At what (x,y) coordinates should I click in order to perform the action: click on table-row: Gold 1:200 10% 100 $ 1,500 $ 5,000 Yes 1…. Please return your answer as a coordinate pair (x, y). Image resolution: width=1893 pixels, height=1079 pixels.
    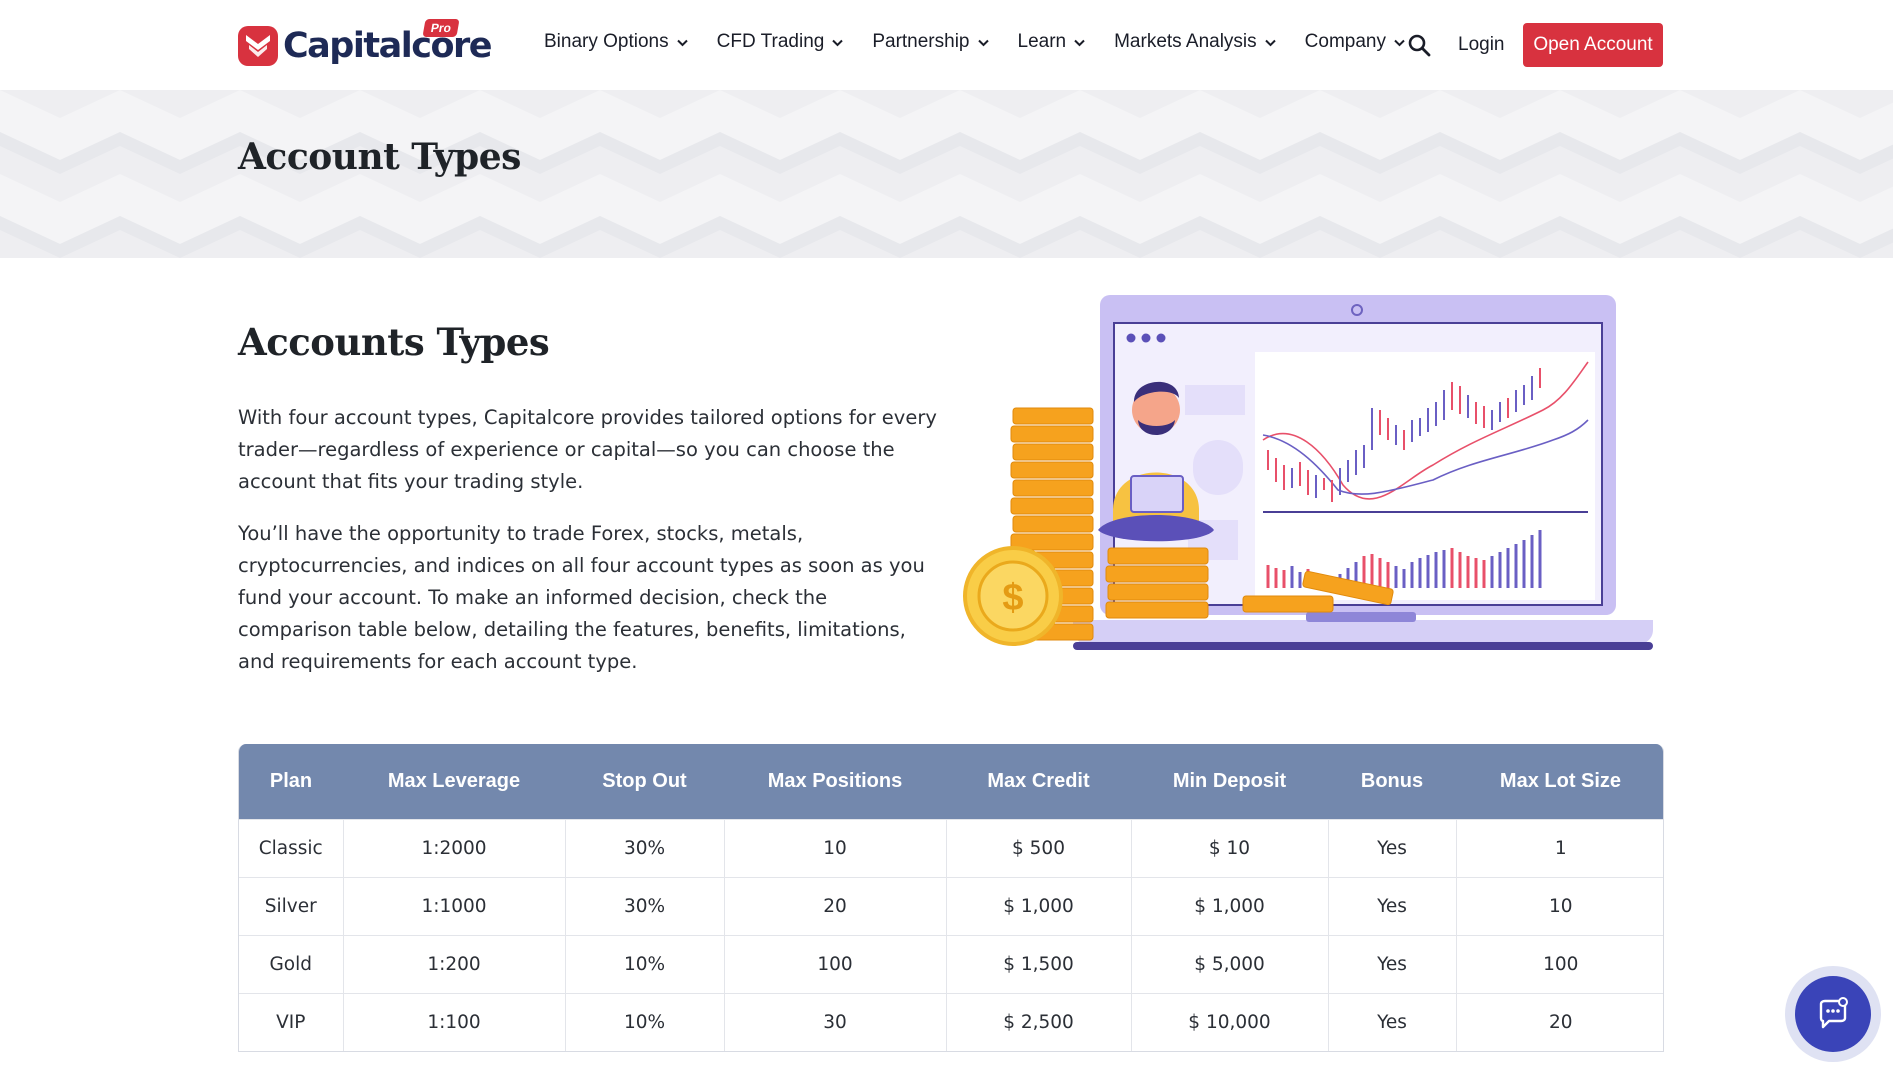
    Looking at the image, I should click on (951, 963).